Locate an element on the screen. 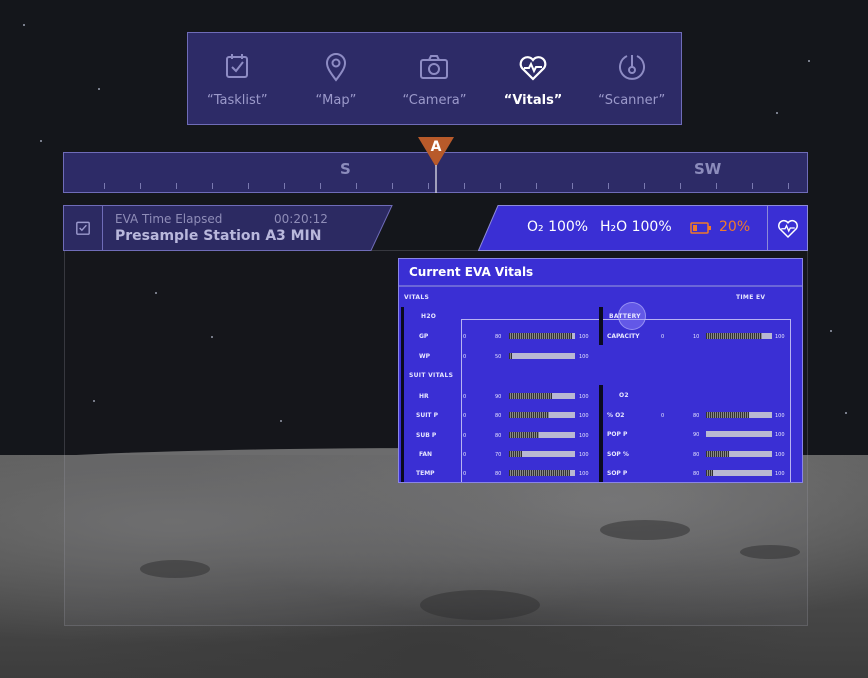 Image resolution: width=868 pixels, height=678 pixels. compass-dir-s: S is located at coordinates (345, 169).